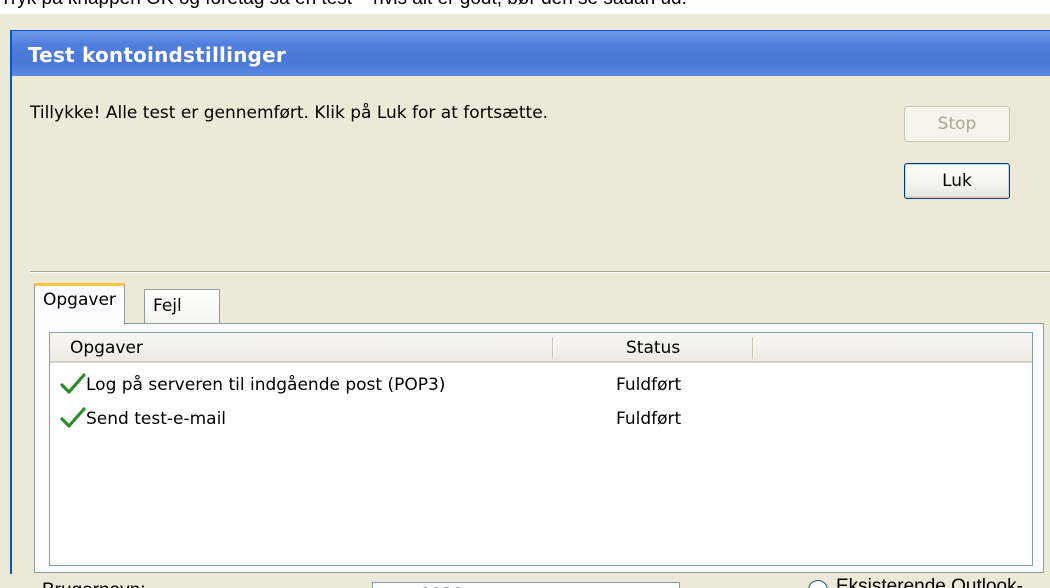 The width and height of the screenshot is (1050, 588). What do you see at coordinates (156, 419) in the screenshot?
I see `task-name: Send test-e-mail` at bounding box center [156, 419].